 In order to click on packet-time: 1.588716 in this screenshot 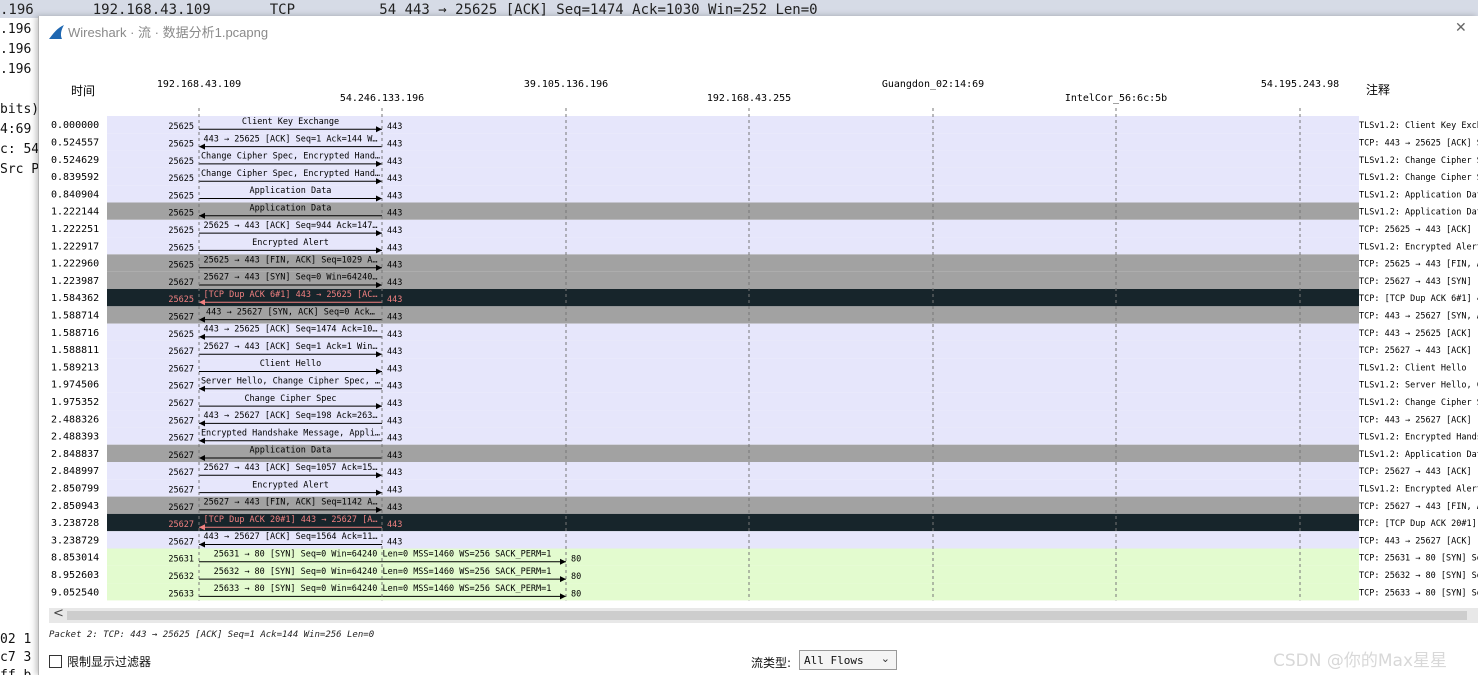, I will do `click(75, 333)`.